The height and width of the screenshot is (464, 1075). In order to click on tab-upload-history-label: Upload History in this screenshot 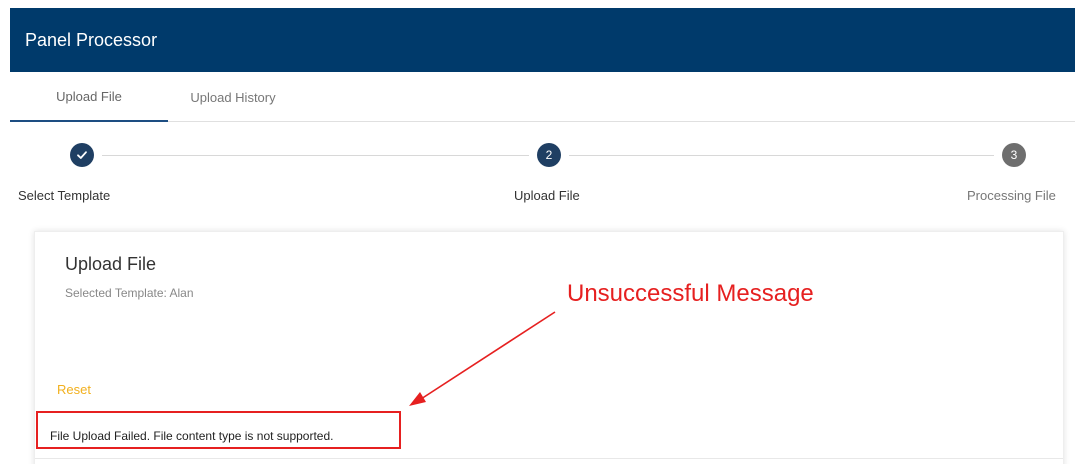, I will do `click(233, 97)`.